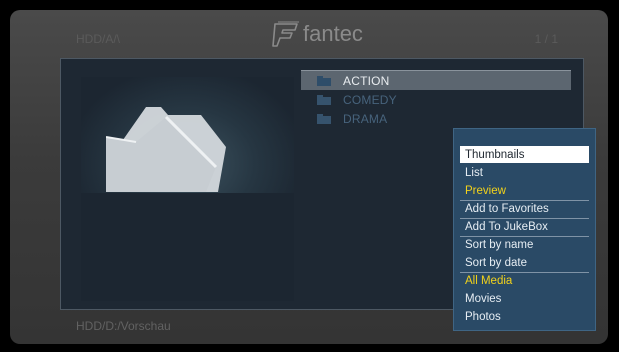 The image size is (619, 352). Describe the element at coordinates (524, 154) in the screenshot. I see `menu-item-thumbnails: Thumbnails` at that location.